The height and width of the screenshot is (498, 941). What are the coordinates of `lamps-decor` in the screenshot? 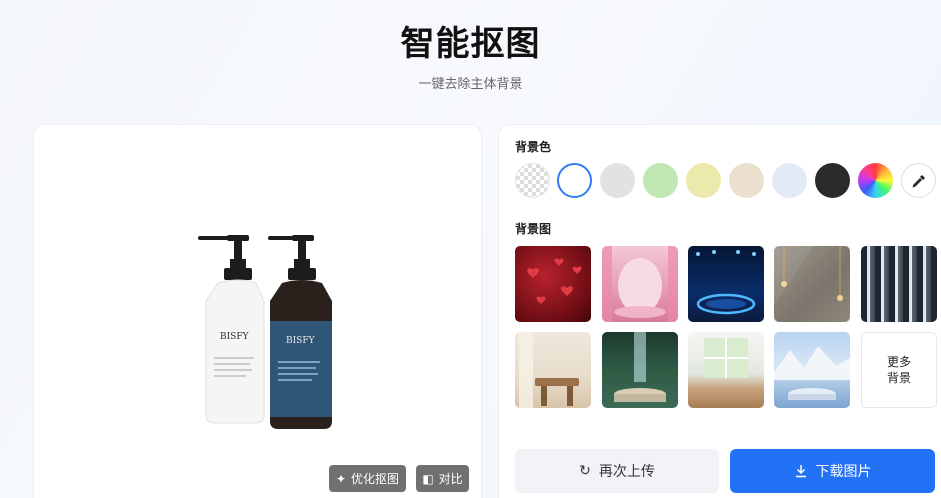 It's located at (808, 276).